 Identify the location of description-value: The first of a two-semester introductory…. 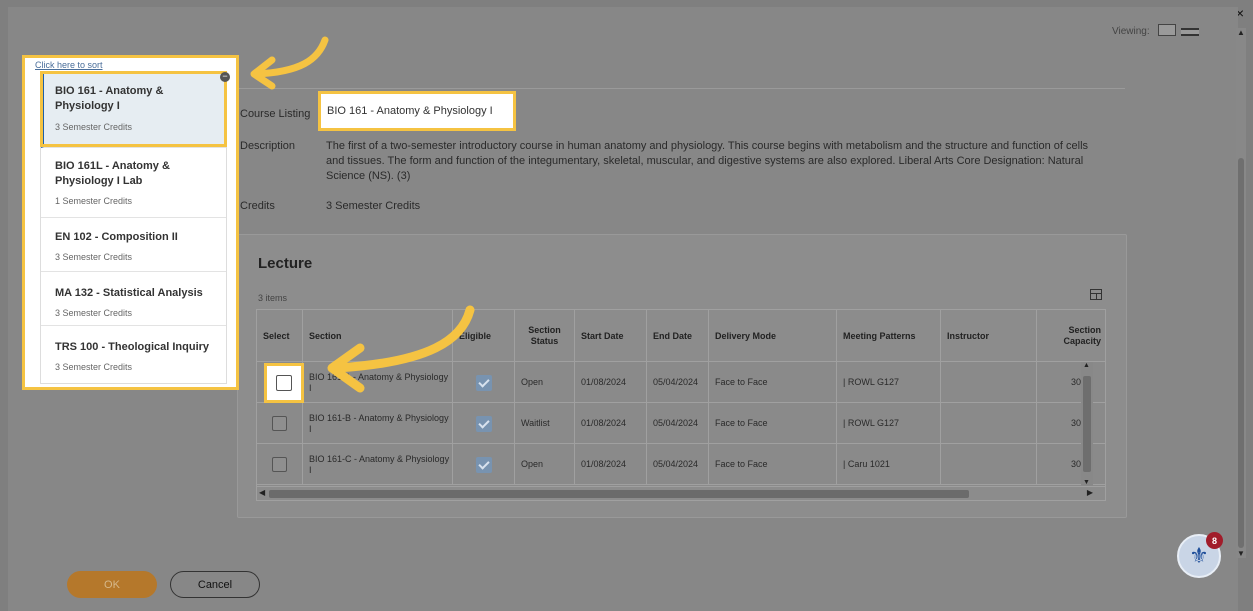
(707, 161).